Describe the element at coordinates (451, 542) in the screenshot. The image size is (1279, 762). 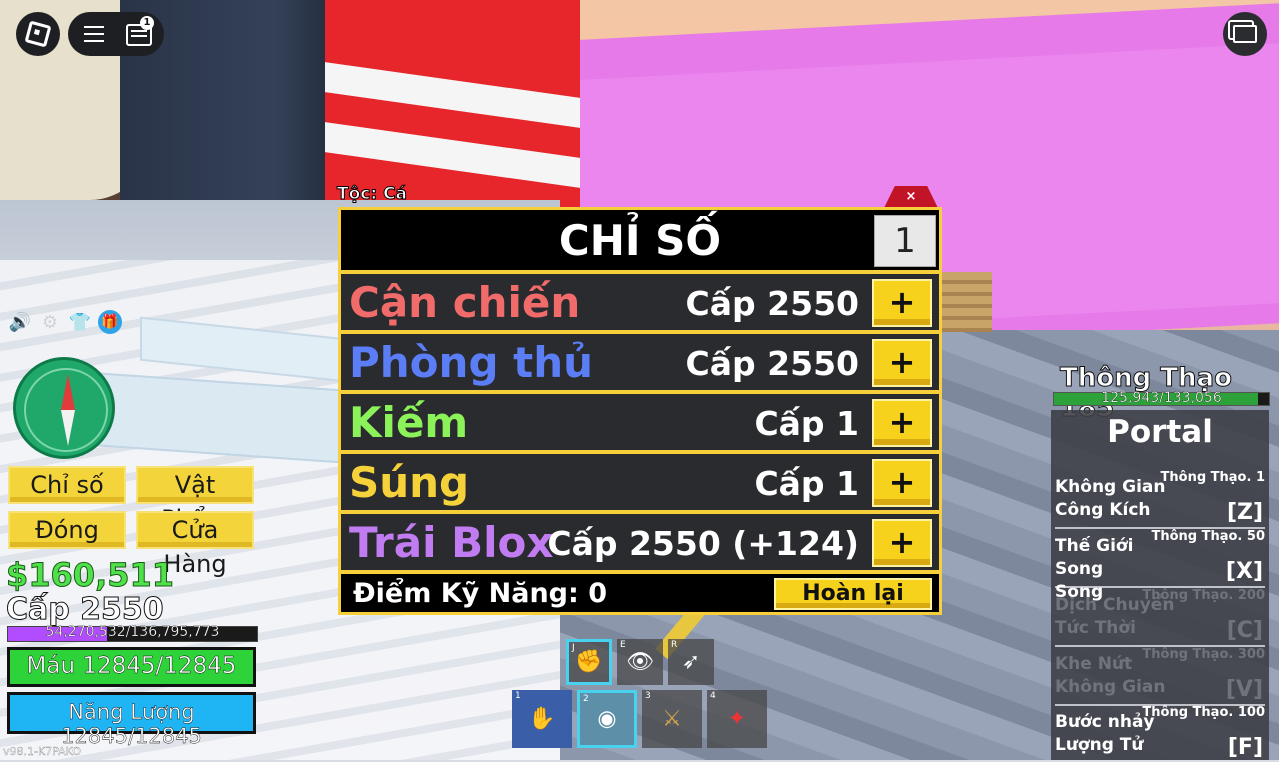
I see `stat-label: Trái Blox` at that location.